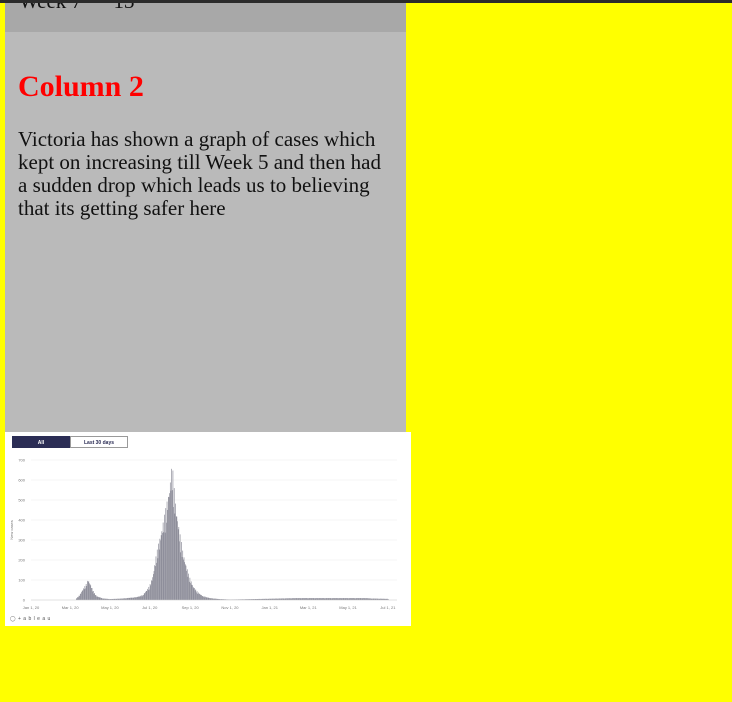 The height and width of the screenshot is (702, 732). I want to click on previous-column: Week 7 13, so click(205, 17).